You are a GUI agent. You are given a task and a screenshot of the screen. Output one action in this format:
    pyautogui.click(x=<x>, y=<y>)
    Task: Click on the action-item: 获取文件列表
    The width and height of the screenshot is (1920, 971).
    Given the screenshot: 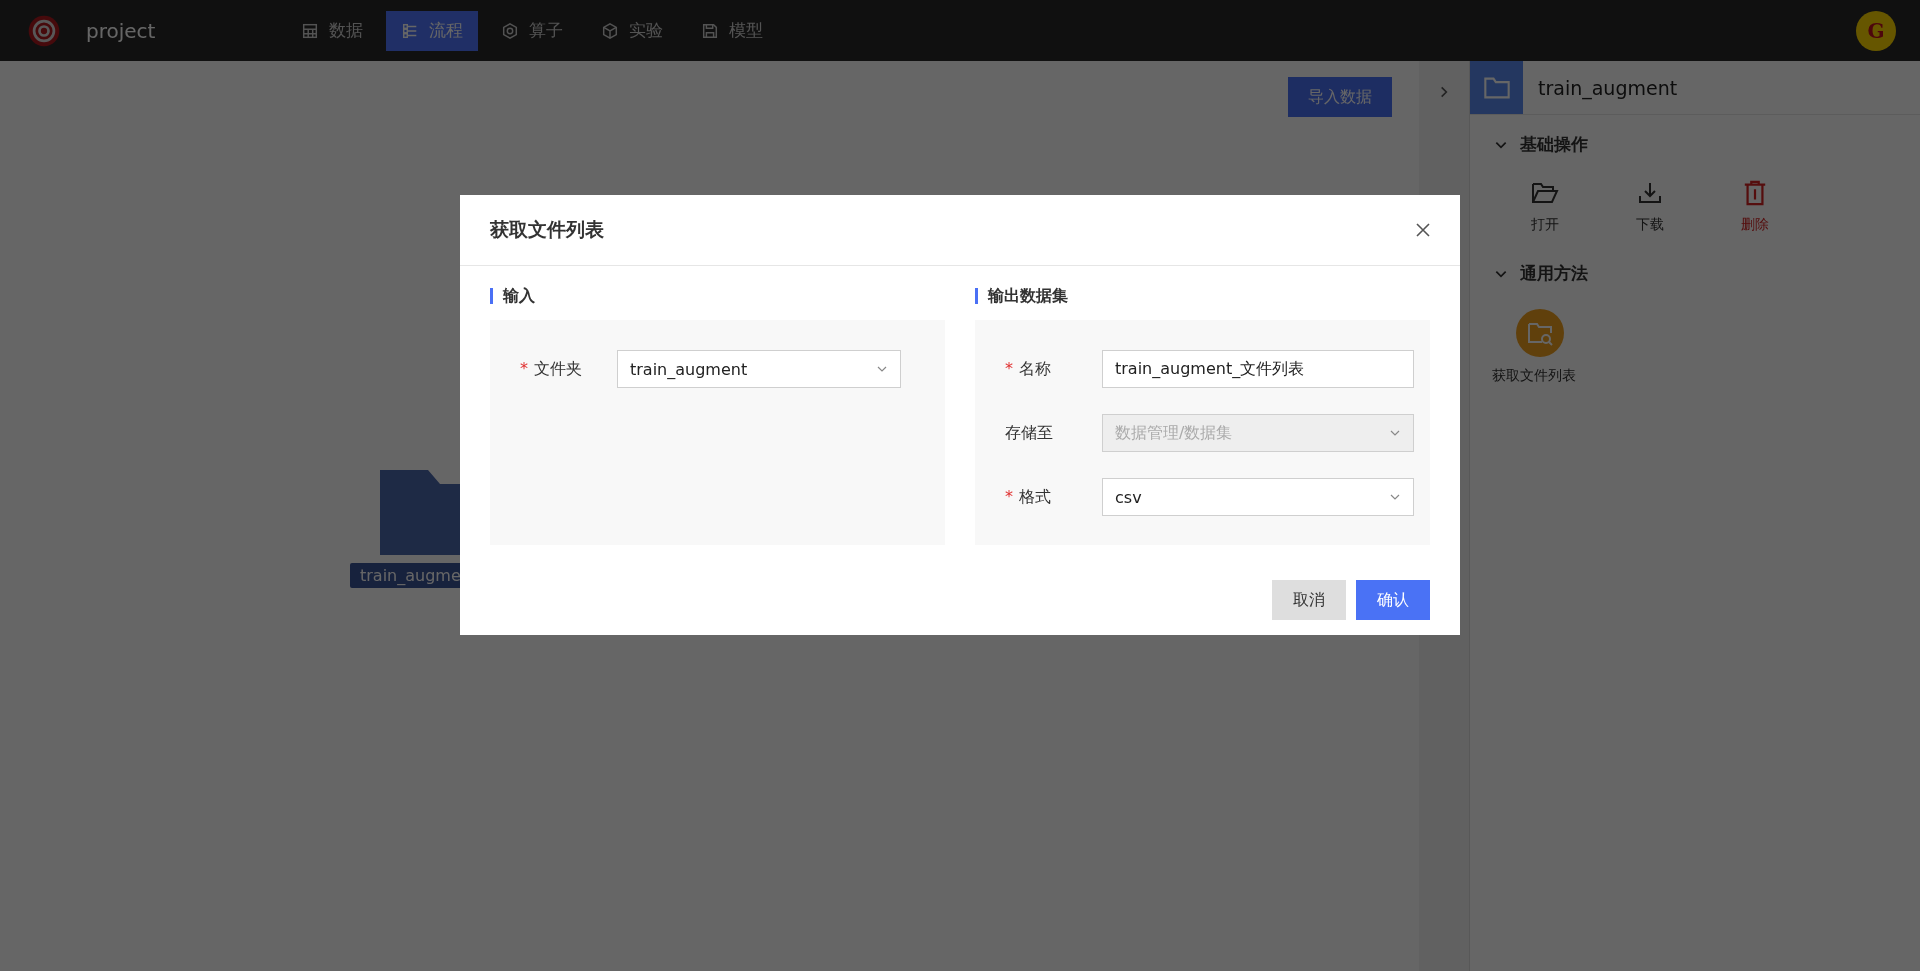 What is the action you would take?
    pyautogui.click(x=1557, y=347)
    